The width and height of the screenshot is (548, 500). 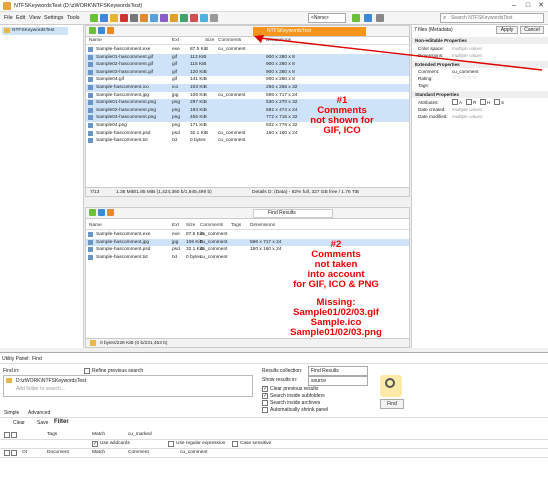 What do you see at coordinates (11, 413) in the screenshot?
I see `tab-simple: Simple` at bounding box center [11, 413].